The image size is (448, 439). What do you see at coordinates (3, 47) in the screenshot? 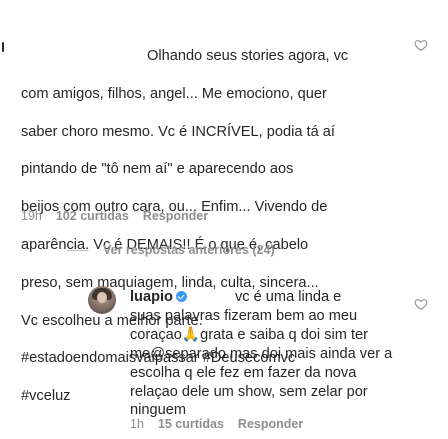
I see `previous-comment-fragment` at bounding box center [3, 47].